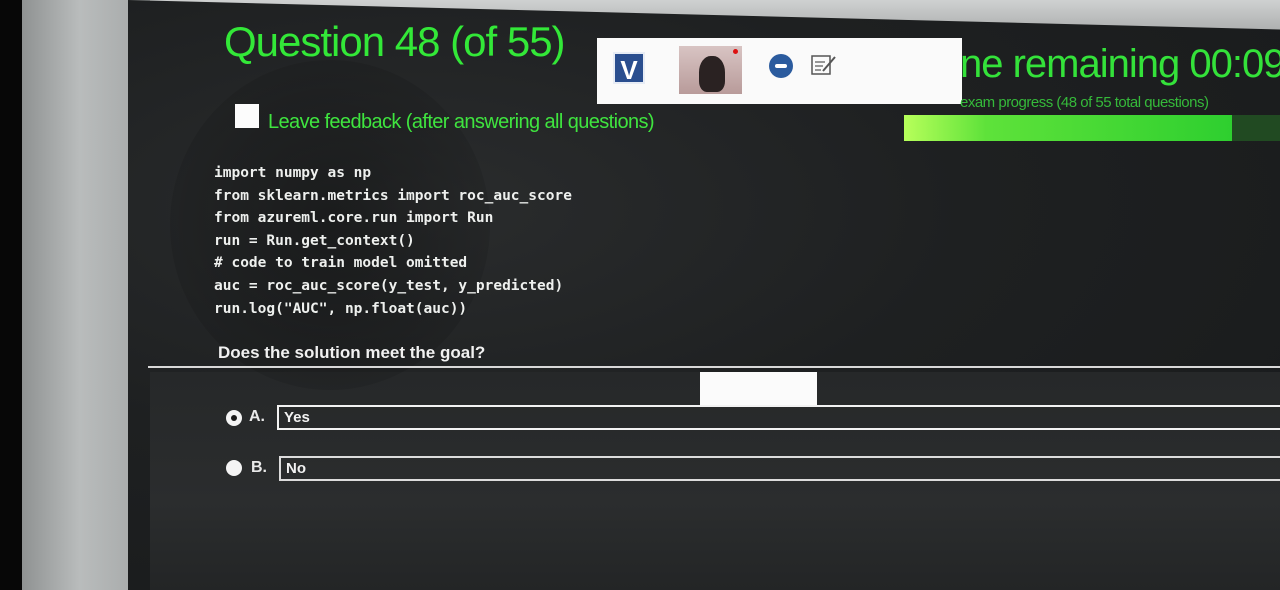 The width and height of the screenshot is (1280, 590). What do you see at coordinates (247, 116) in the screenshot?
I see `feedback-checkbox` at bounding box center [247, 116].